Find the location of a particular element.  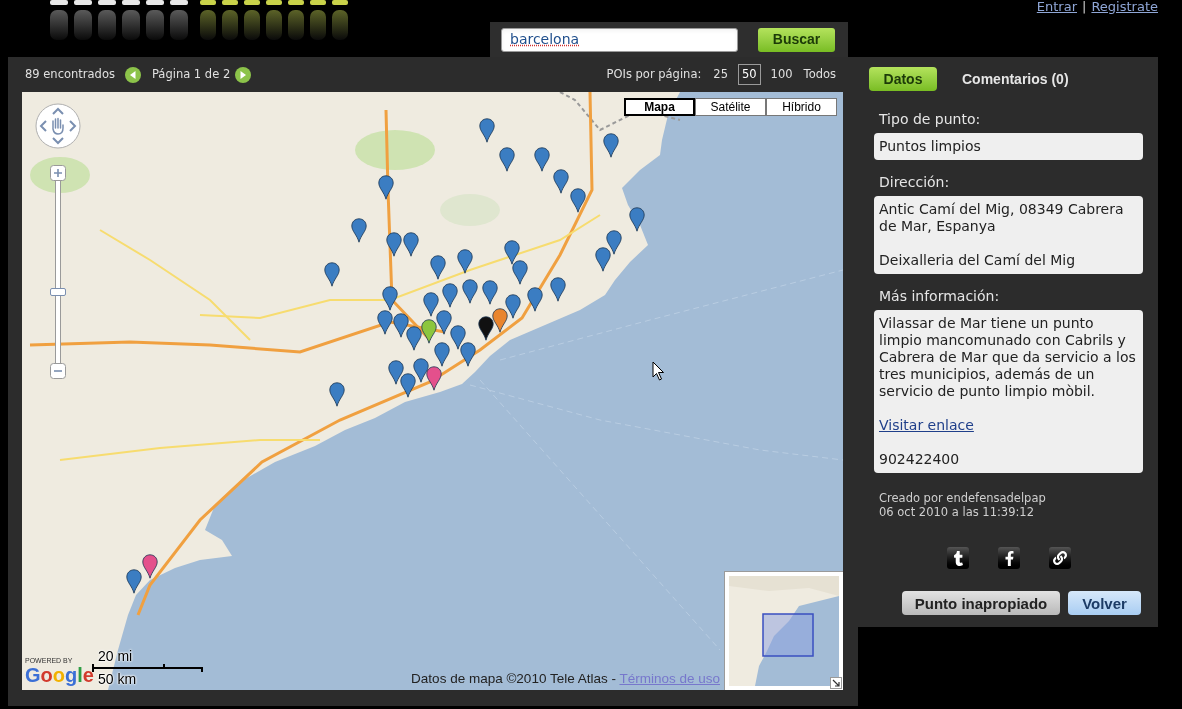

map-type-button: Híbrido is located at coordinates (801, 107).